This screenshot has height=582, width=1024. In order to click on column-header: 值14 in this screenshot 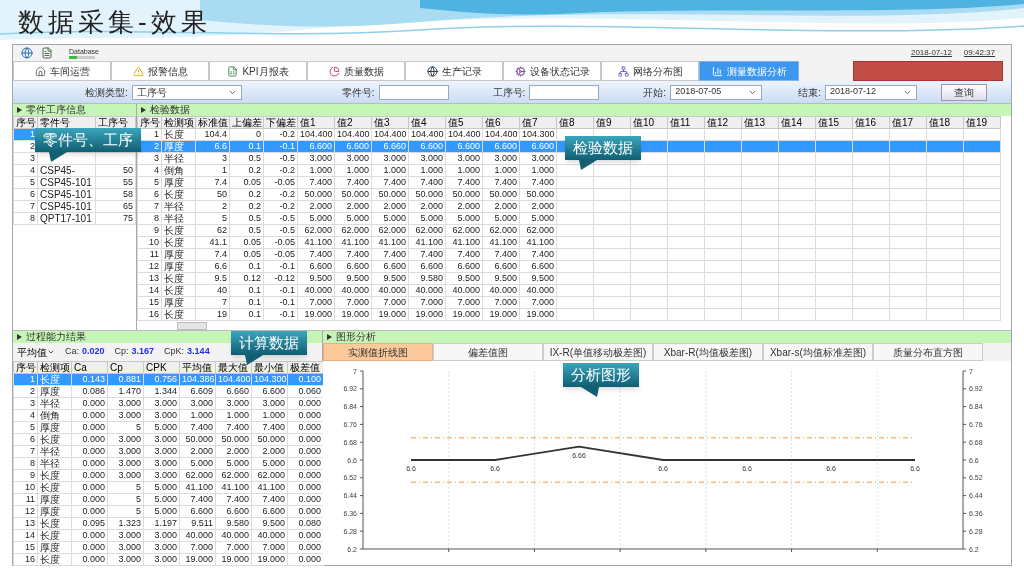, I will do `click(797, 122)`.